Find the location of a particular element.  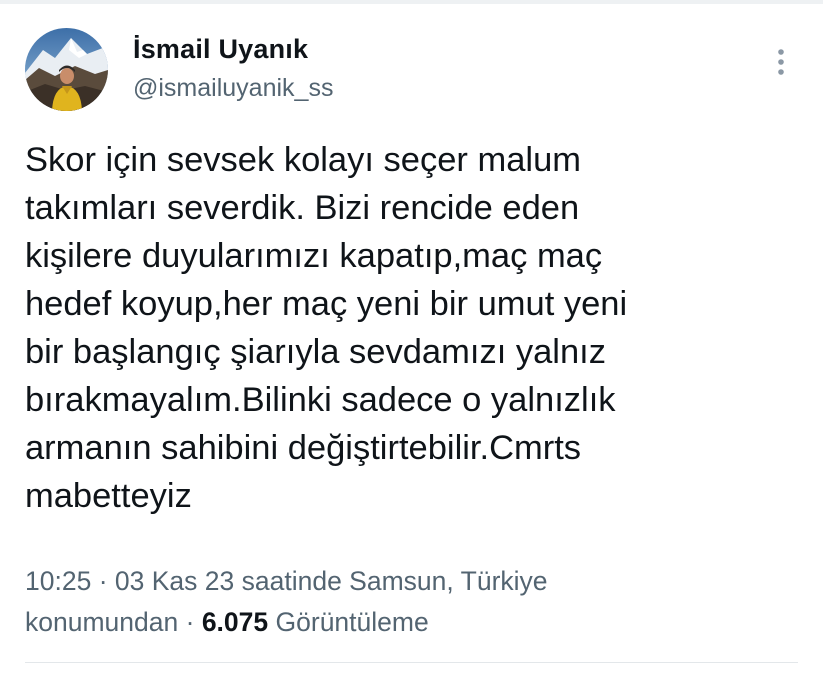

tweet-location: saatinde Samsun, Türkiye is located at coordinates (394, 581).